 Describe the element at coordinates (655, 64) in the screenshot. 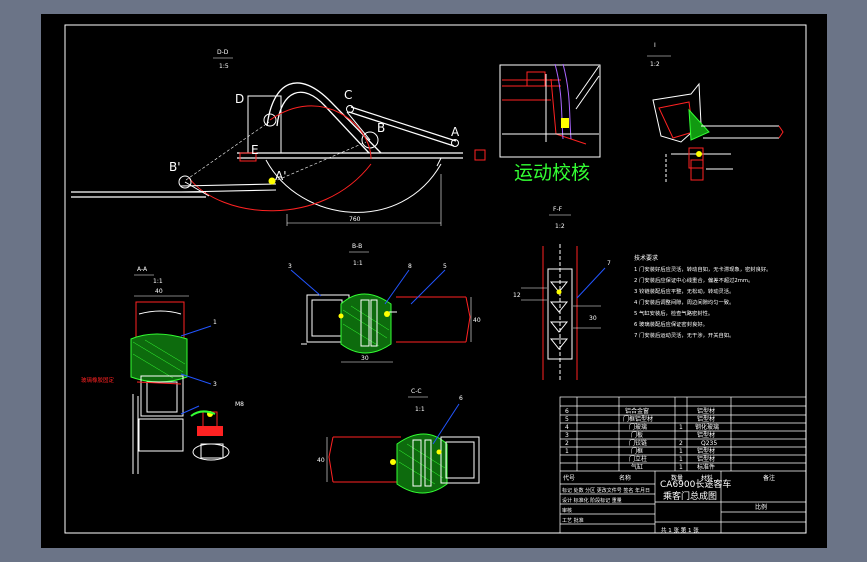

I see `detail-i-scale: 1:2` at that location.